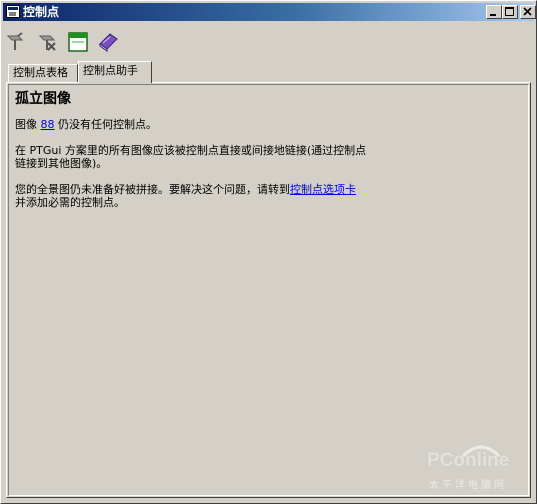 This screenshot has height=504, width=537. I want to click on minimize-icon, so click(493, 15).